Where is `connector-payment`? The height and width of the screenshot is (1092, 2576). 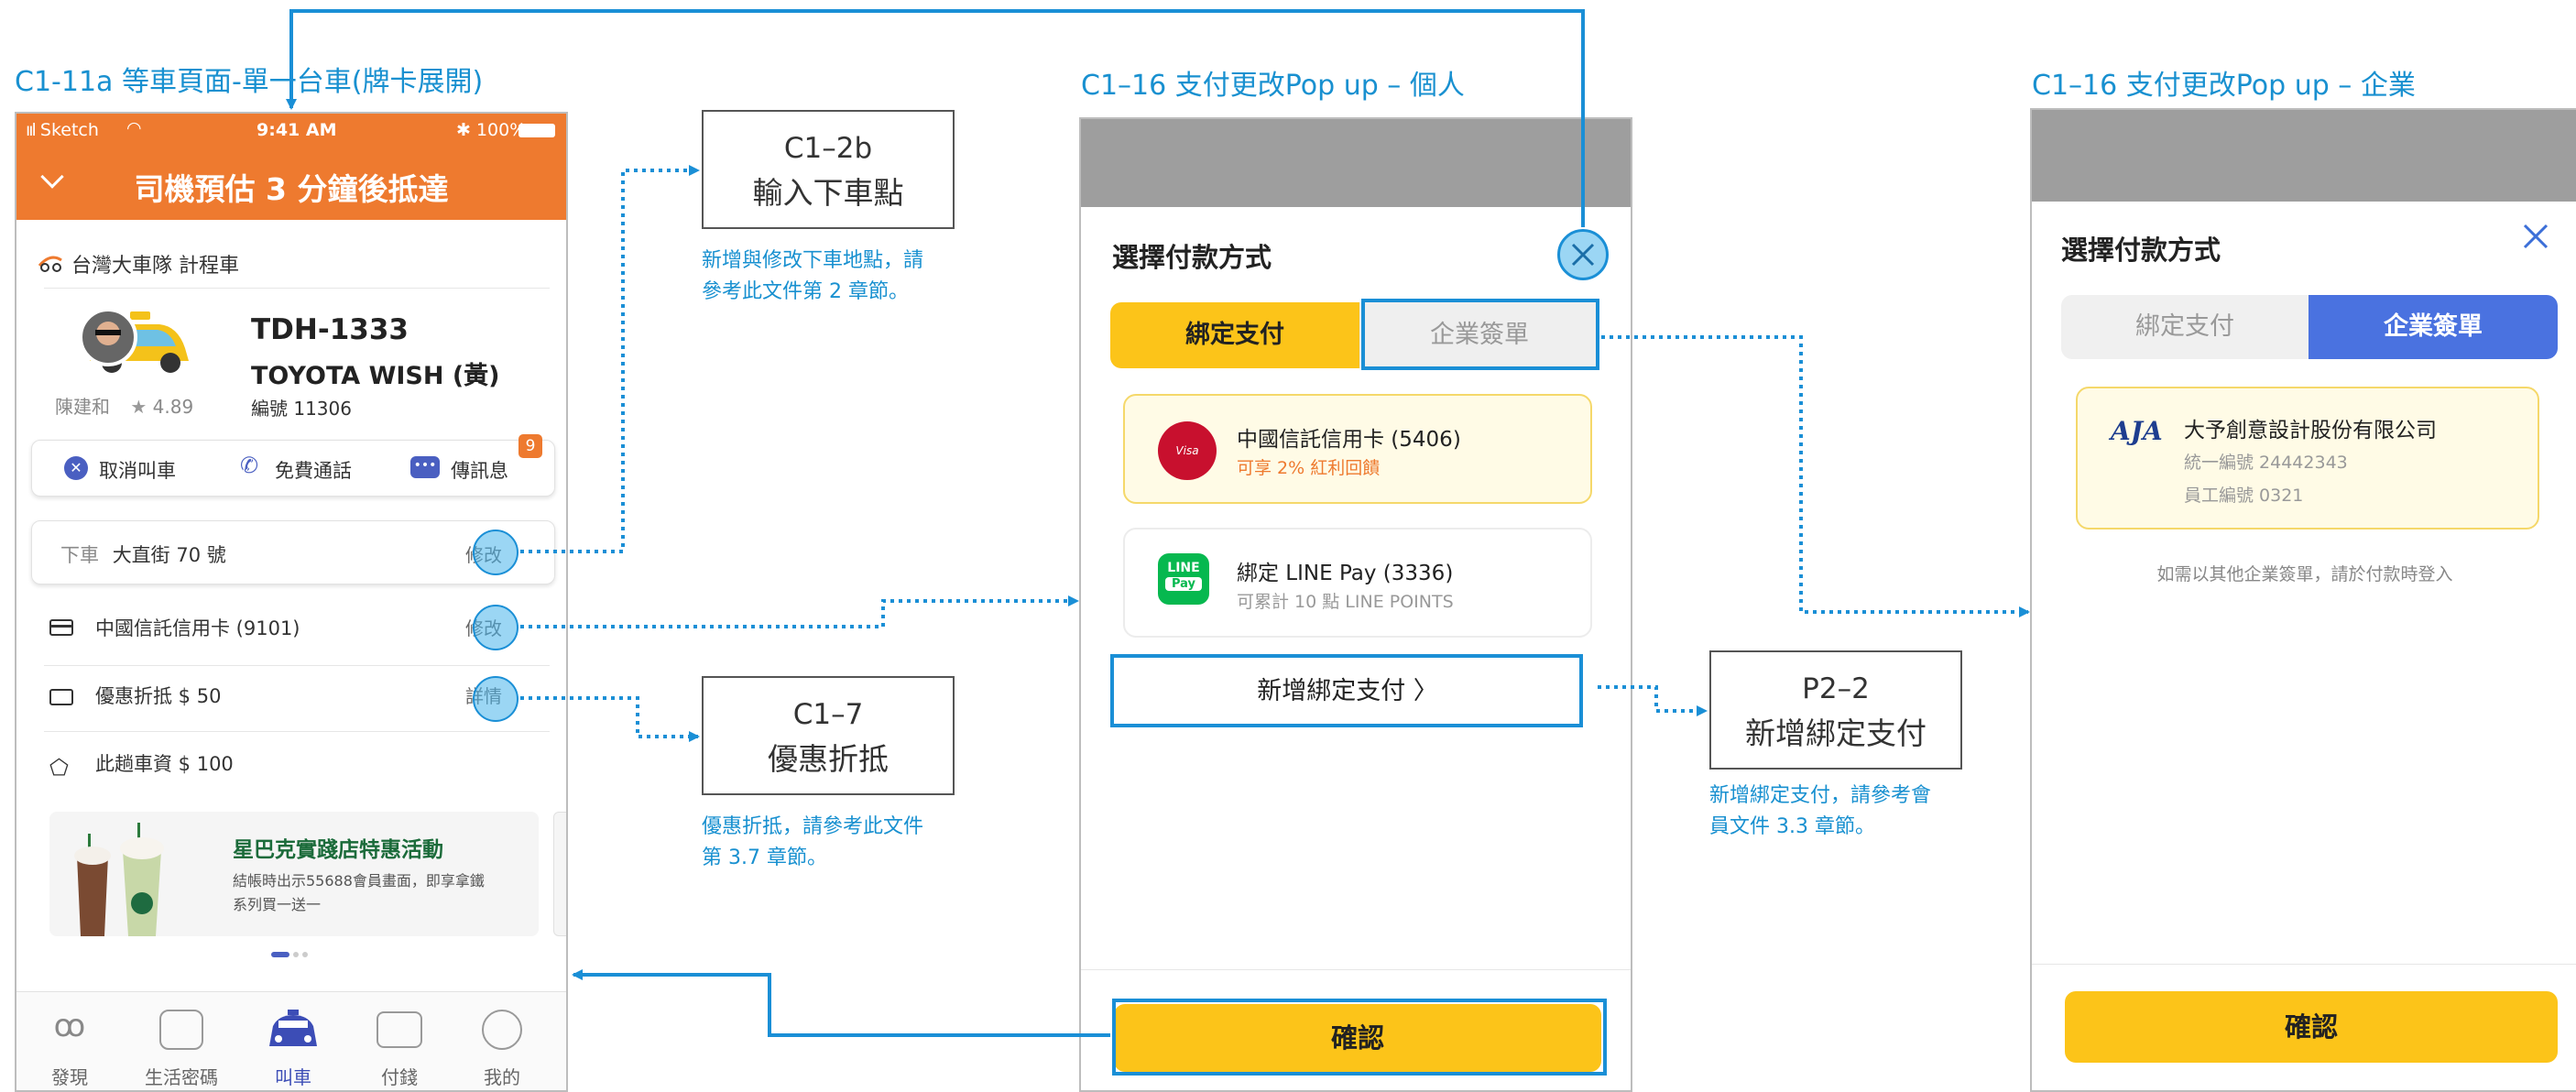
connector-payment is located at coordinates (800, 611).